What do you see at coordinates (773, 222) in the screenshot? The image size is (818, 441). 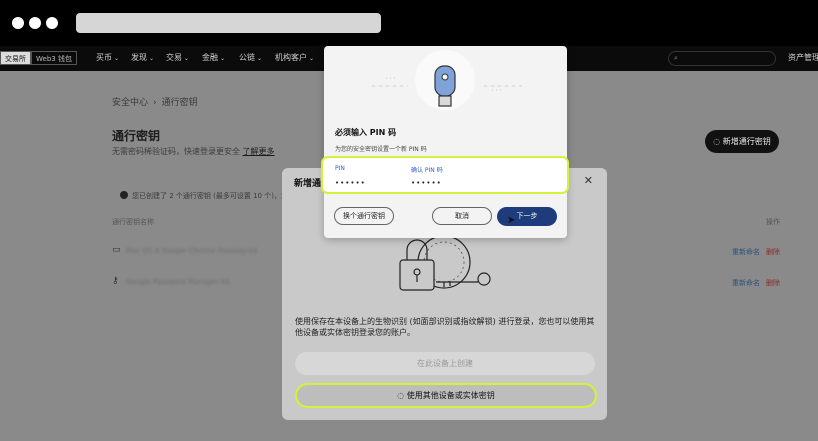 I see `column-action-header: 操作` at bounding box center [773, 222].